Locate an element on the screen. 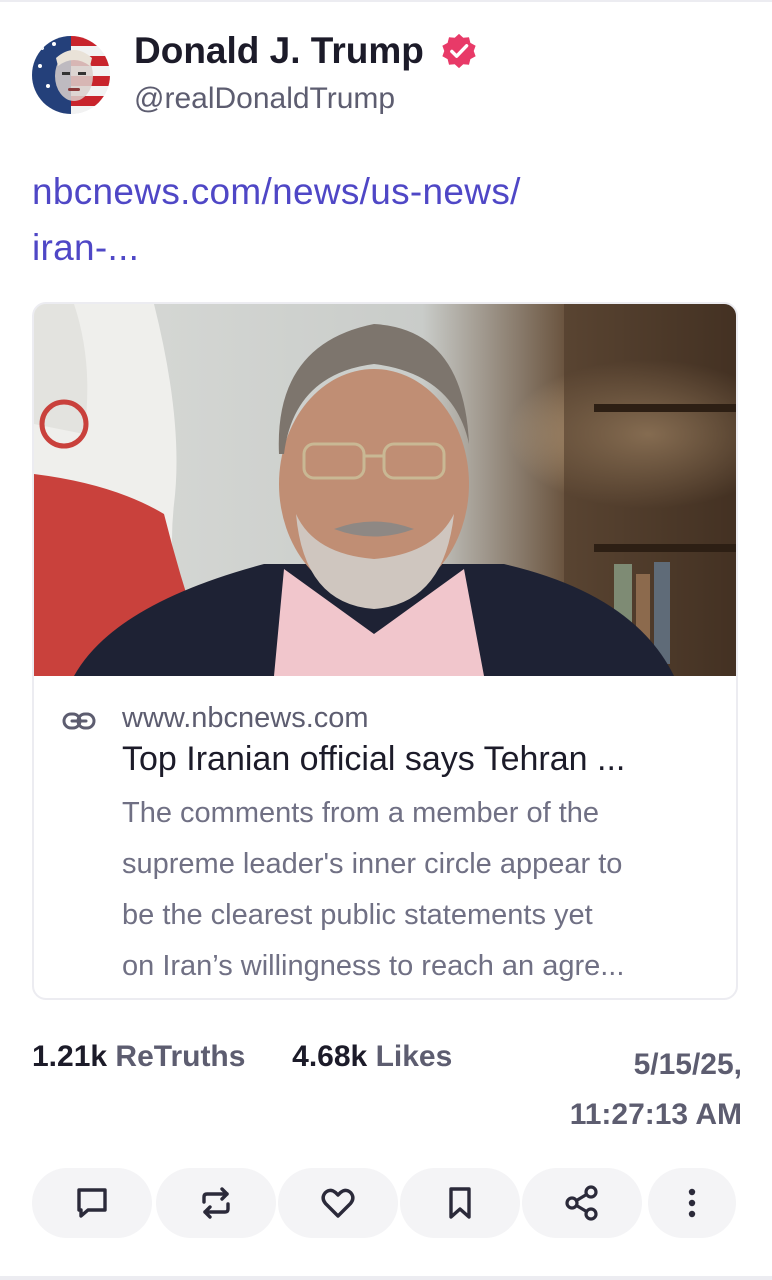 Image resolution: width=772 pixels, height=1280 pixels. link-icon is located at coordinates (79, 721).